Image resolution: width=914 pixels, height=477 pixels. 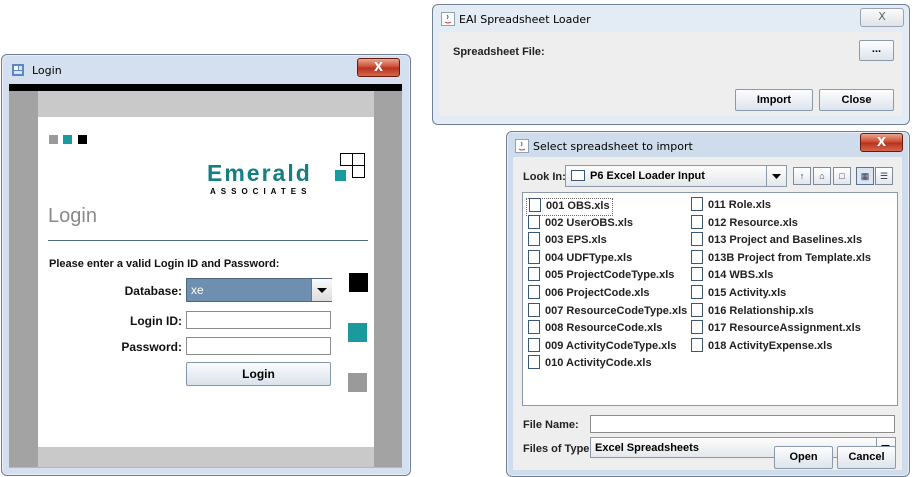 I want to click on deco-square-grey-right, so click(x=357, y=382).